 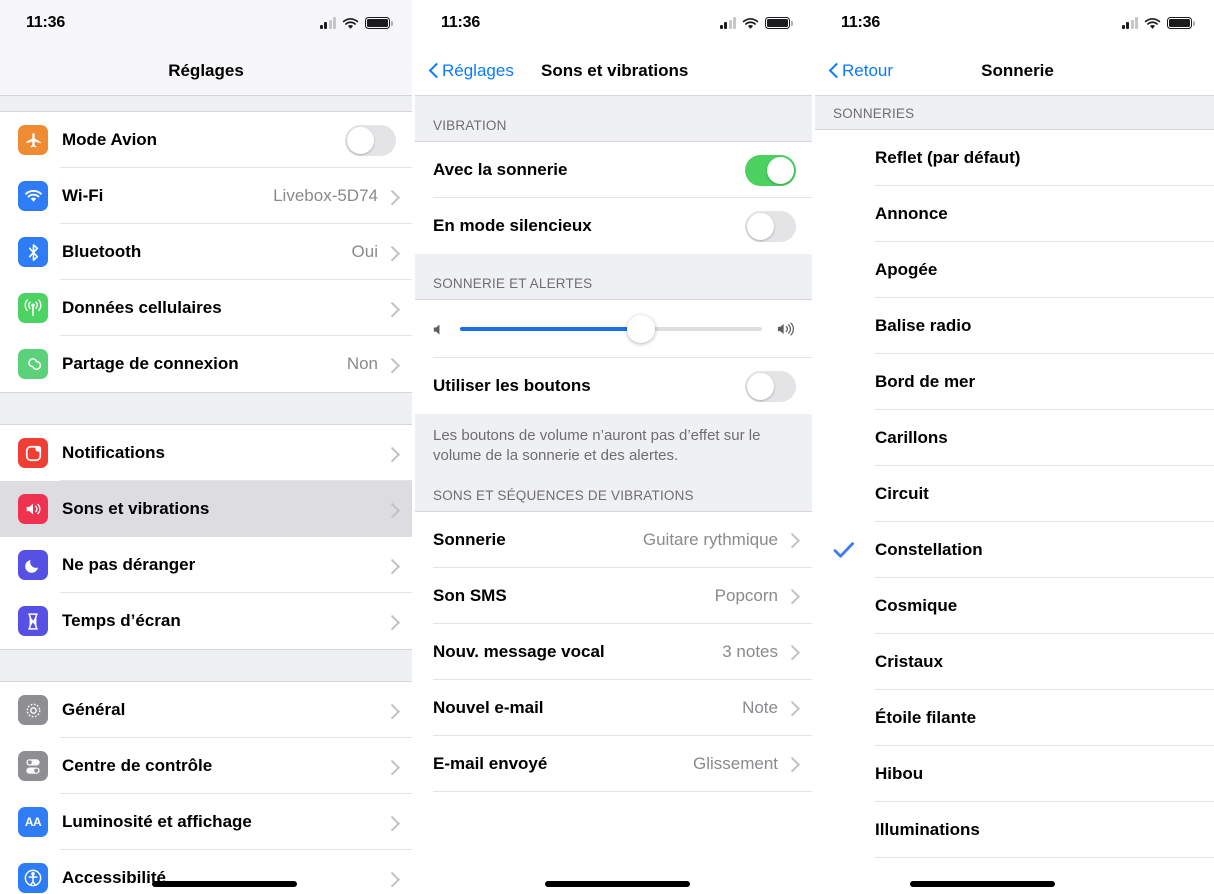 I want to click on sidebar-item-donnees-cellulaires: Données cellulaires, so click(x=206, y=308).